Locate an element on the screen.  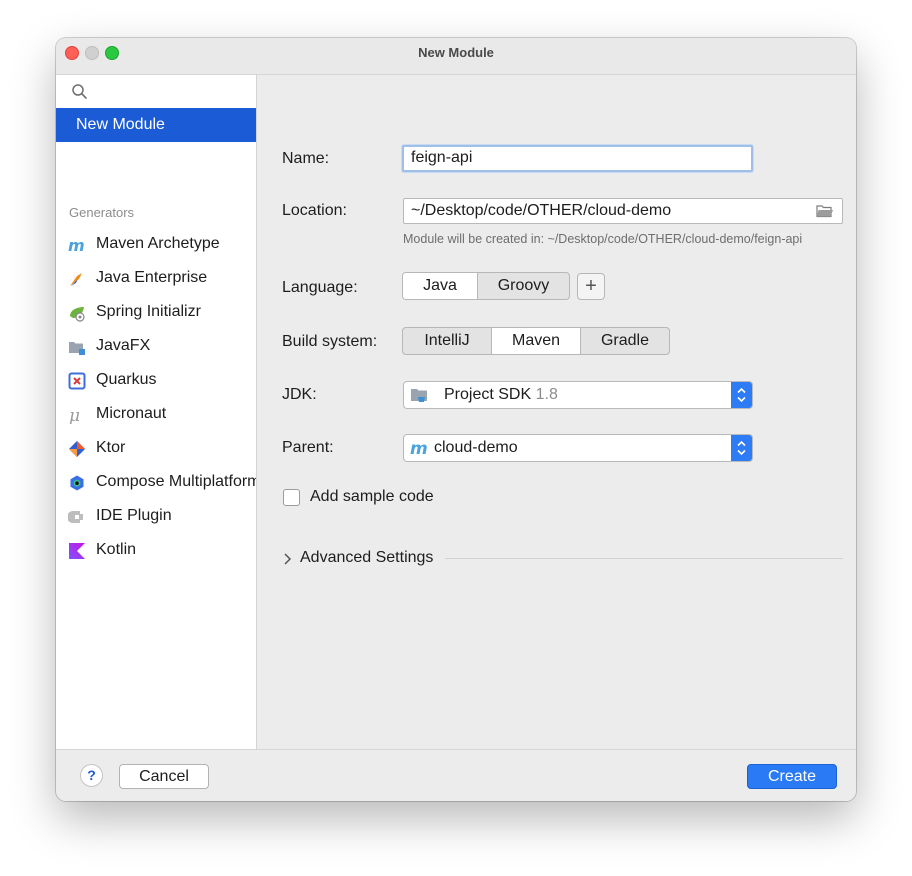
sidebar-item-label: Quarkus is located at coordinates (126, 379).